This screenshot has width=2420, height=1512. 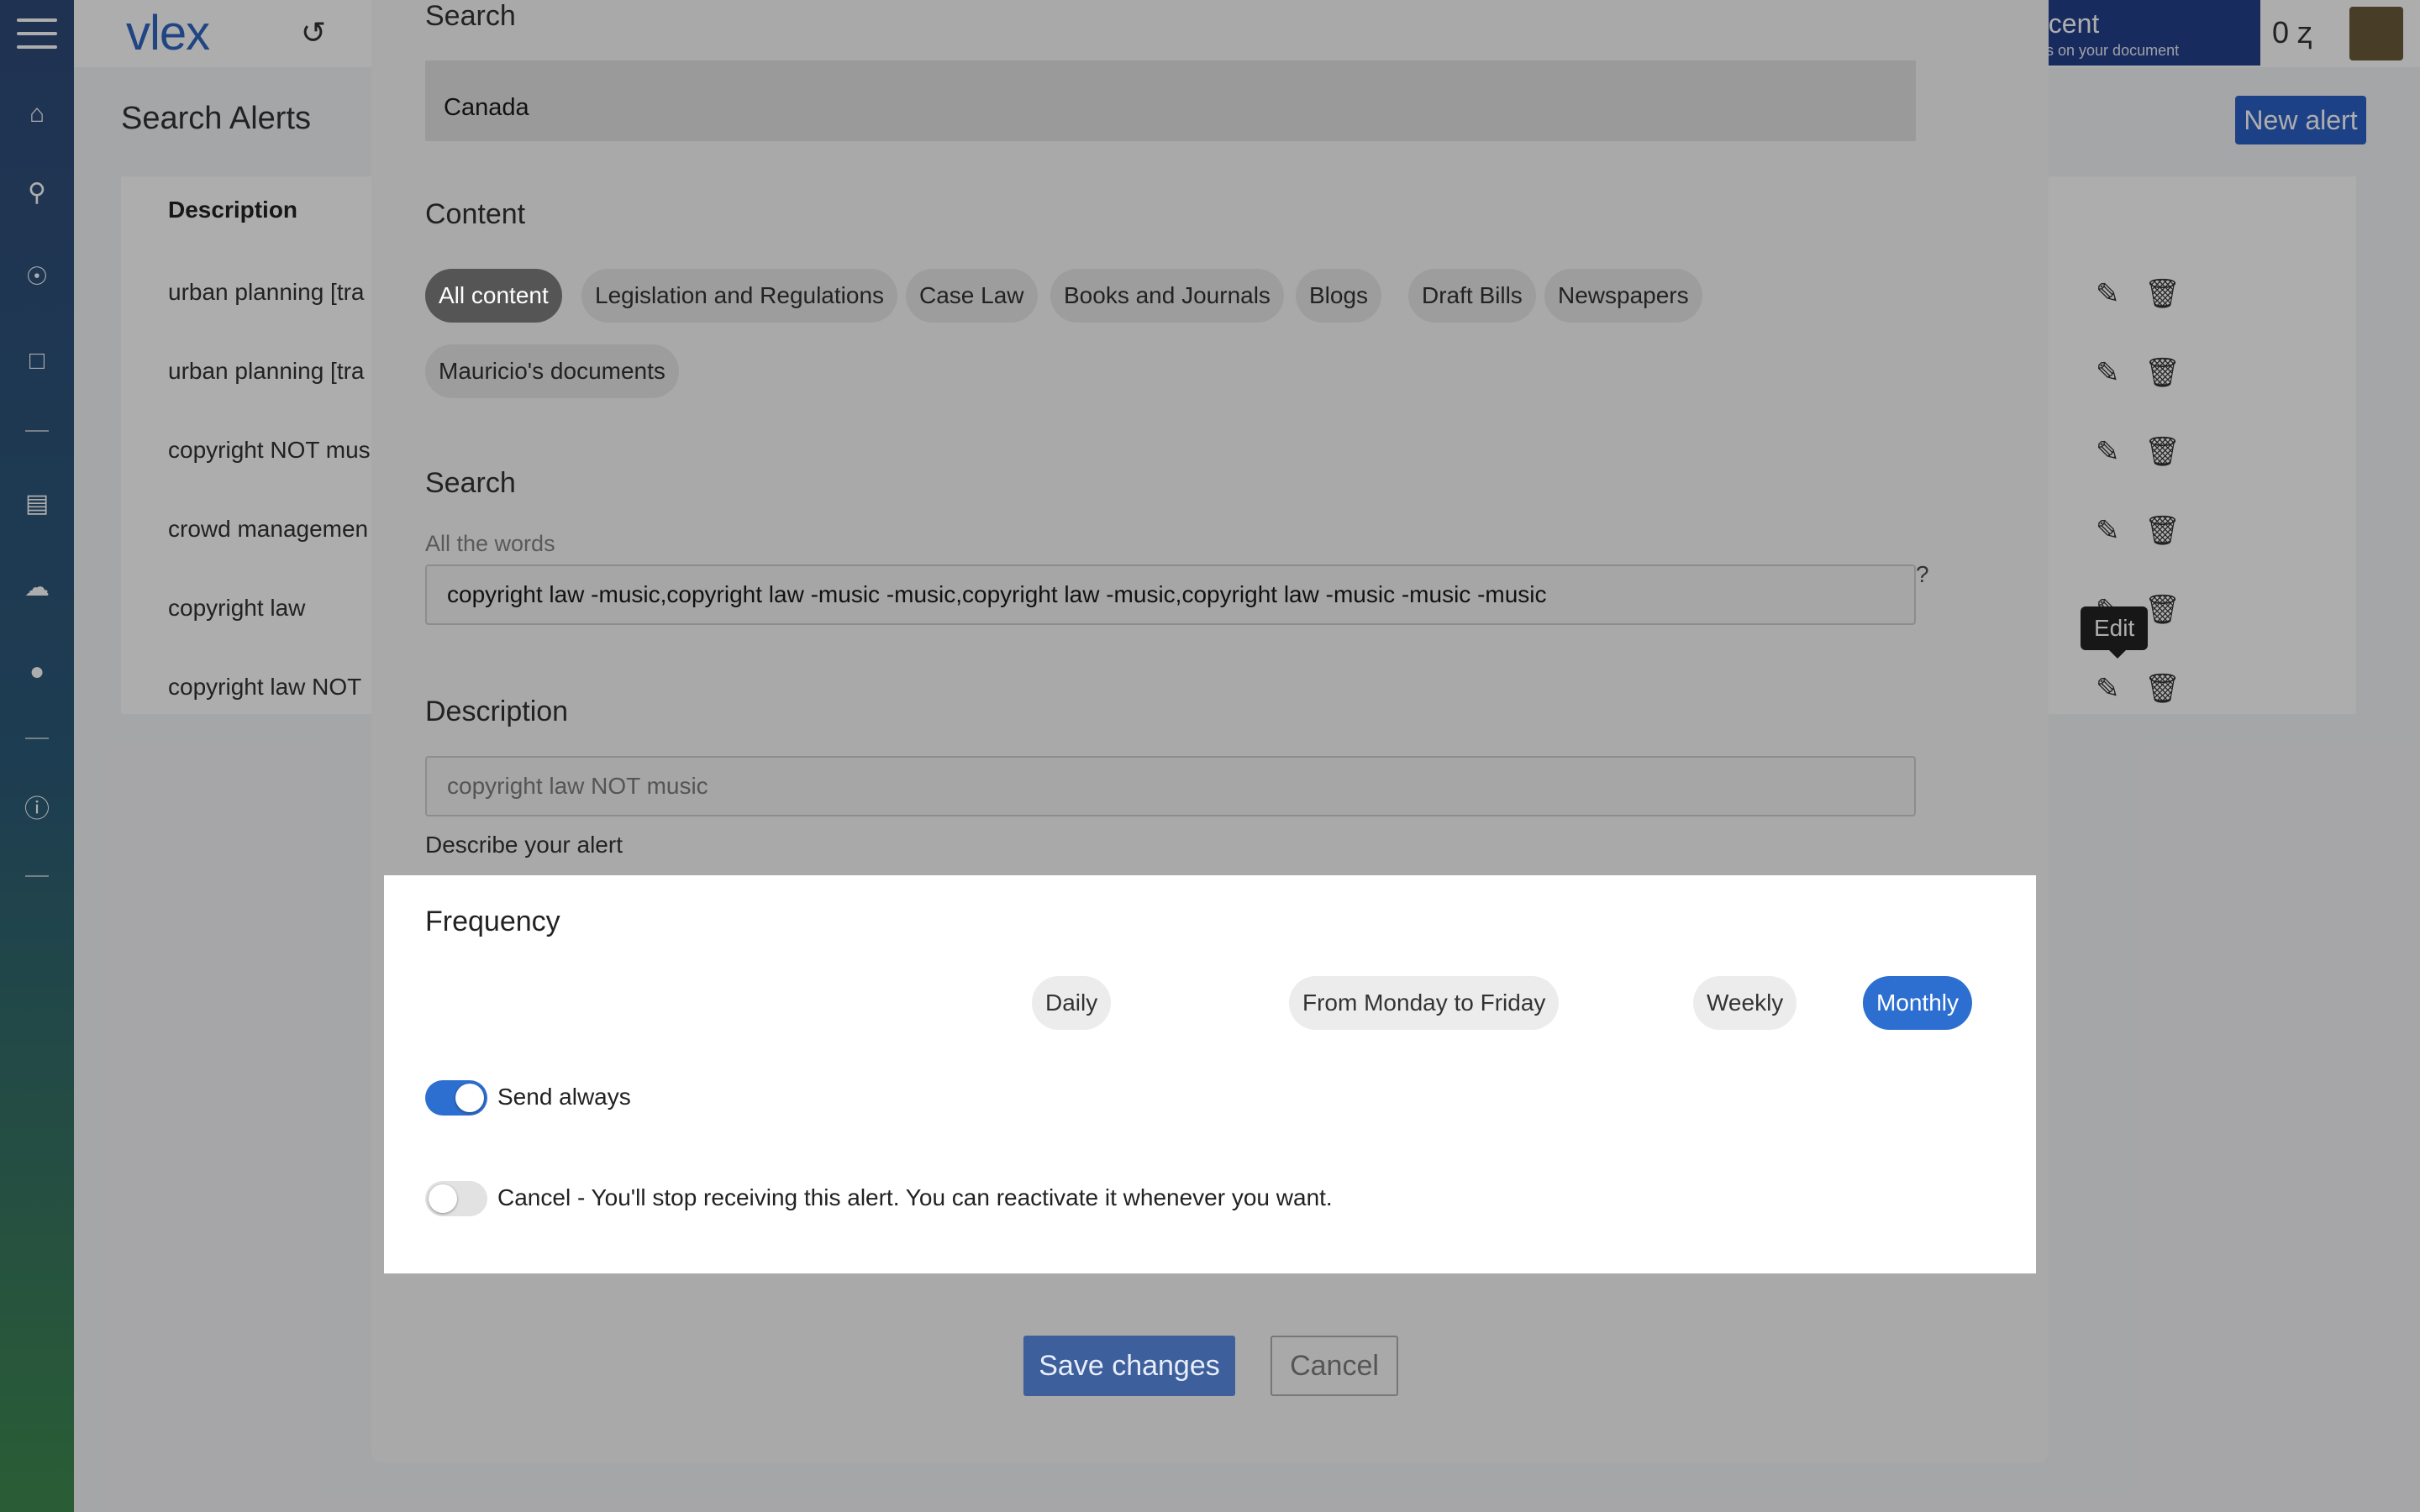 I want to click on content-chip-legislation: Legislation and Regulations, so click(x=739, y=296).